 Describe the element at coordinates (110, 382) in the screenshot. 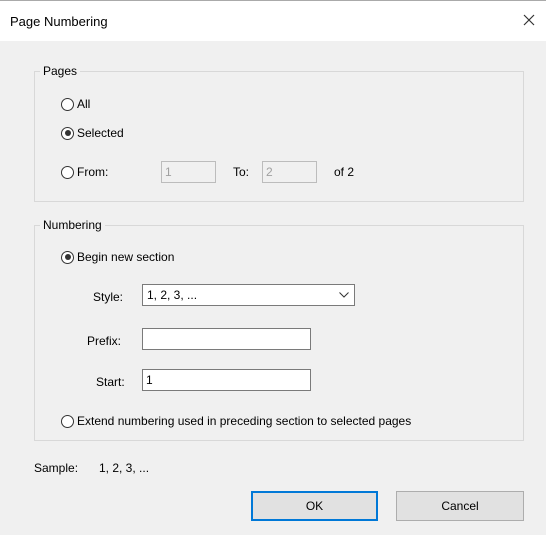

I see `start-label: Start:` at that location.